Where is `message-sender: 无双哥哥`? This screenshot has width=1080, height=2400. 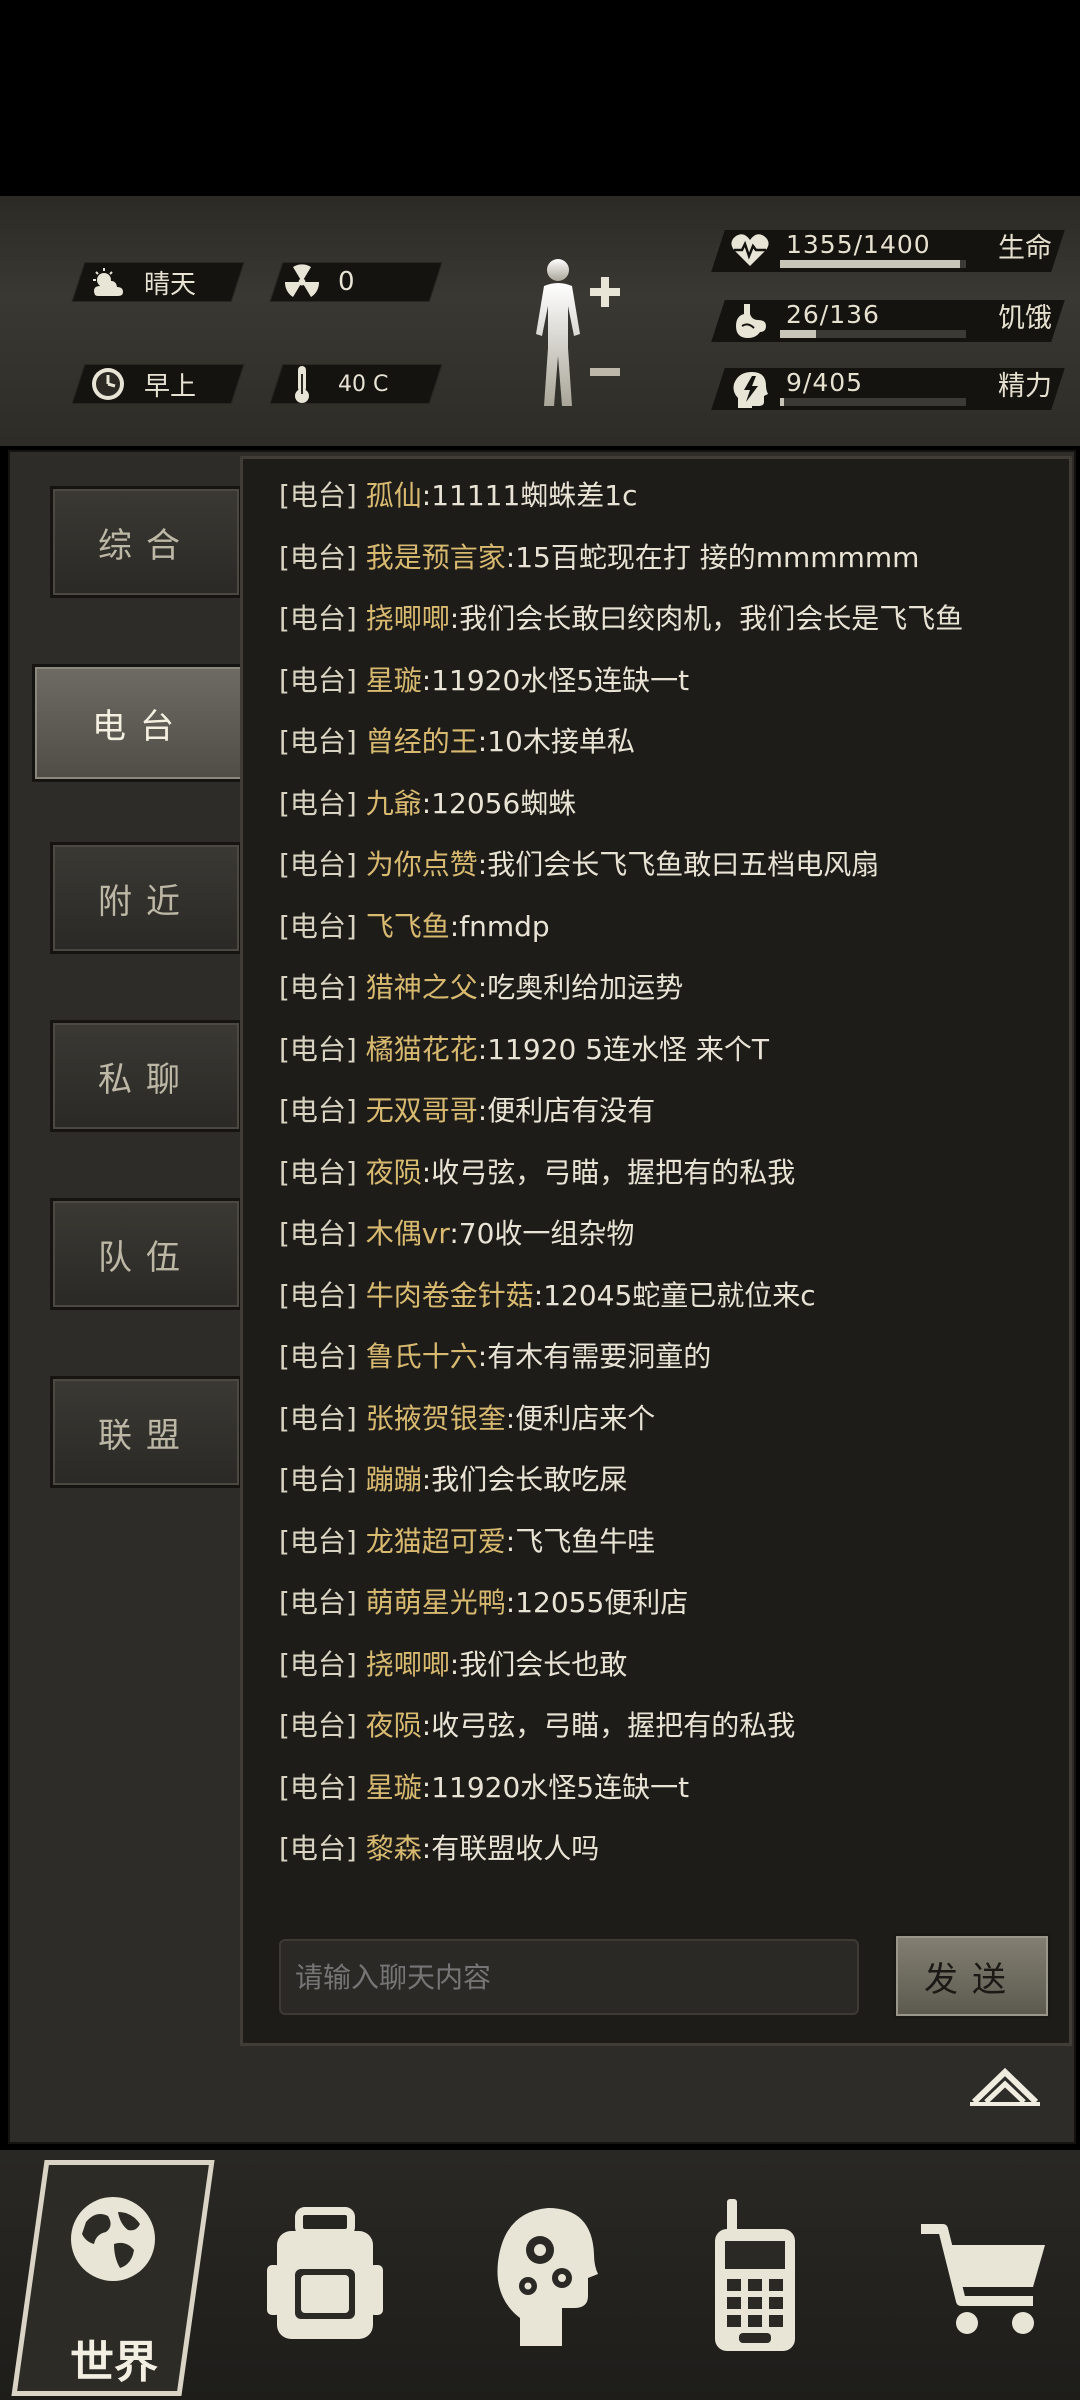 message-sender: 无双哥哥 is located at coordinates (422, 1110).